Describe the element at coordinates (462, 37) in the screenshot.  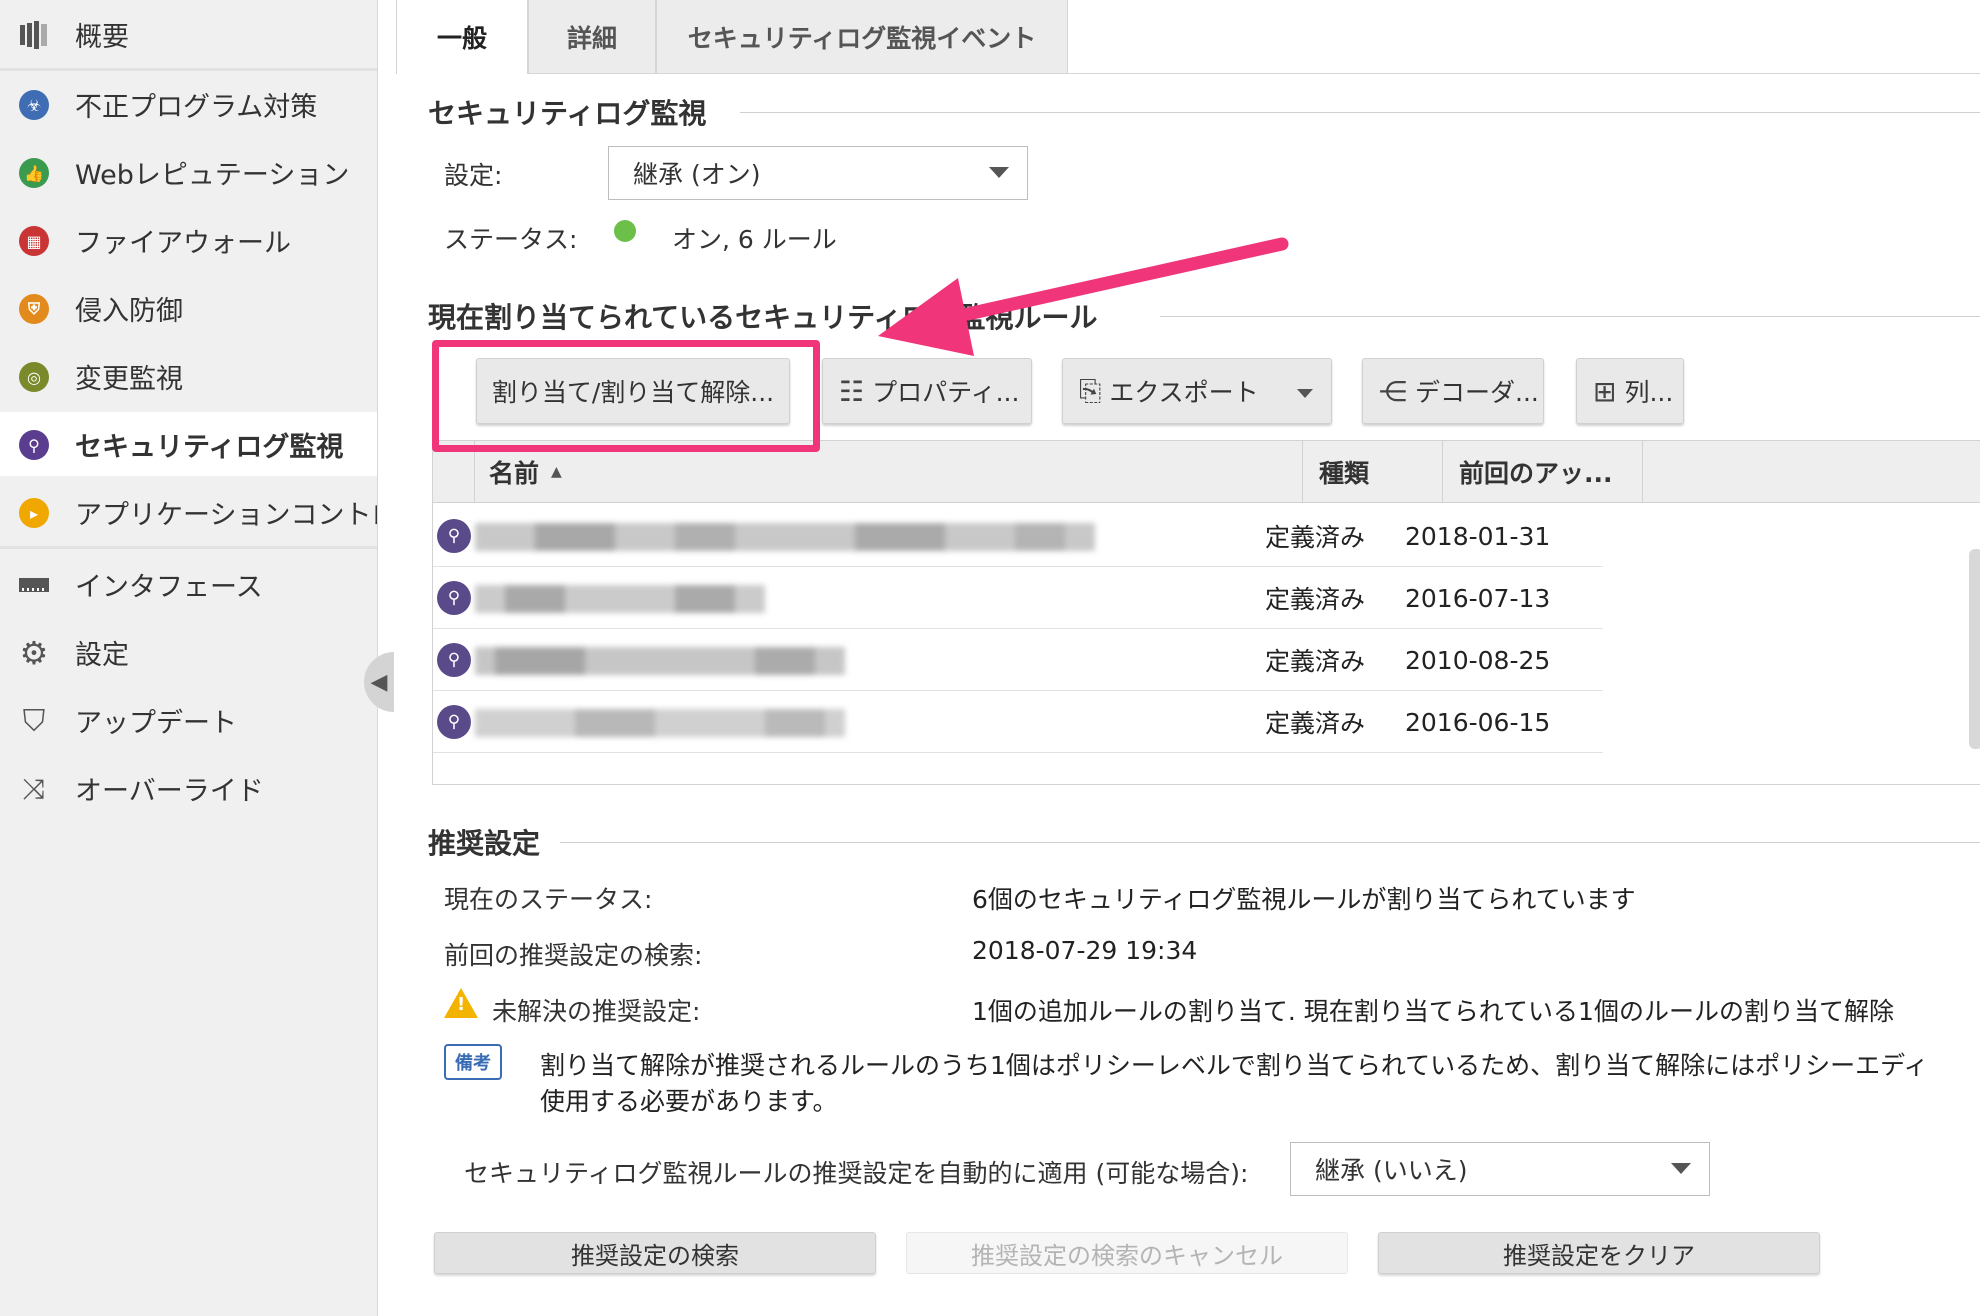
I see `tab-general: 一般` at that location.